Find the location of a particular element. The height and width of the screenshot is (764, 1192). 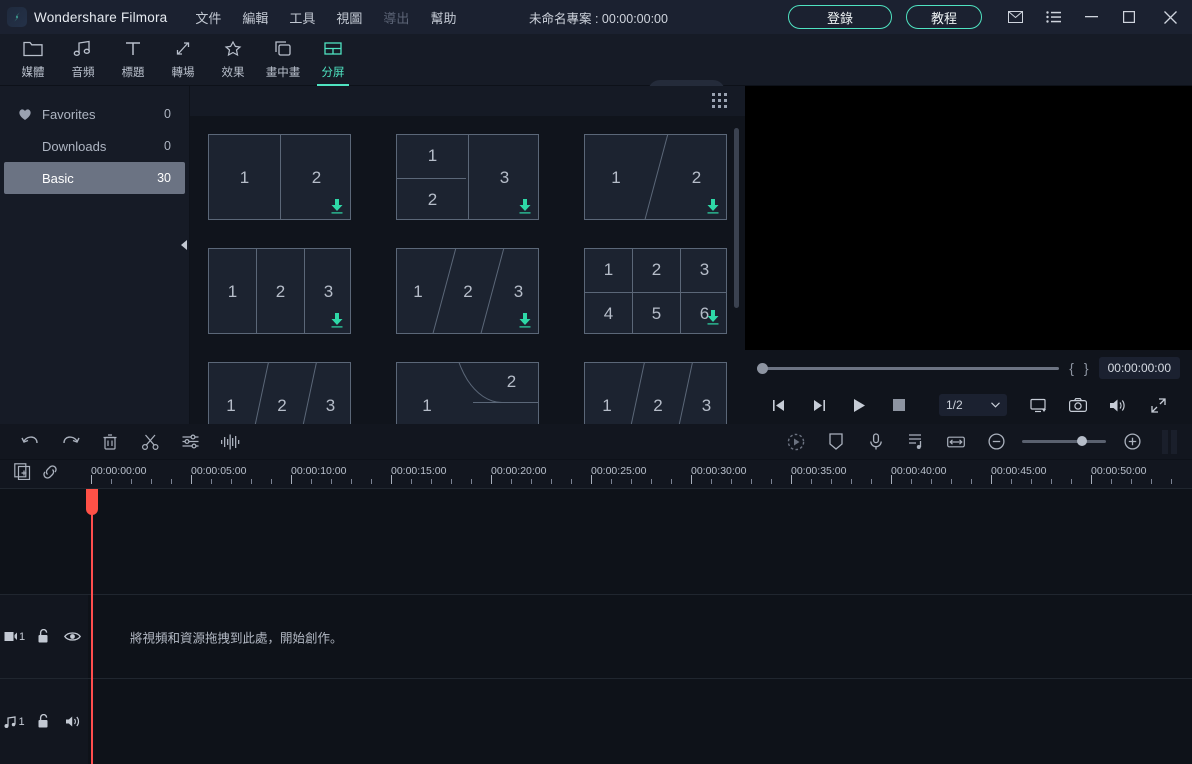

marker-shield-icon is located at coordinates (836, 442).